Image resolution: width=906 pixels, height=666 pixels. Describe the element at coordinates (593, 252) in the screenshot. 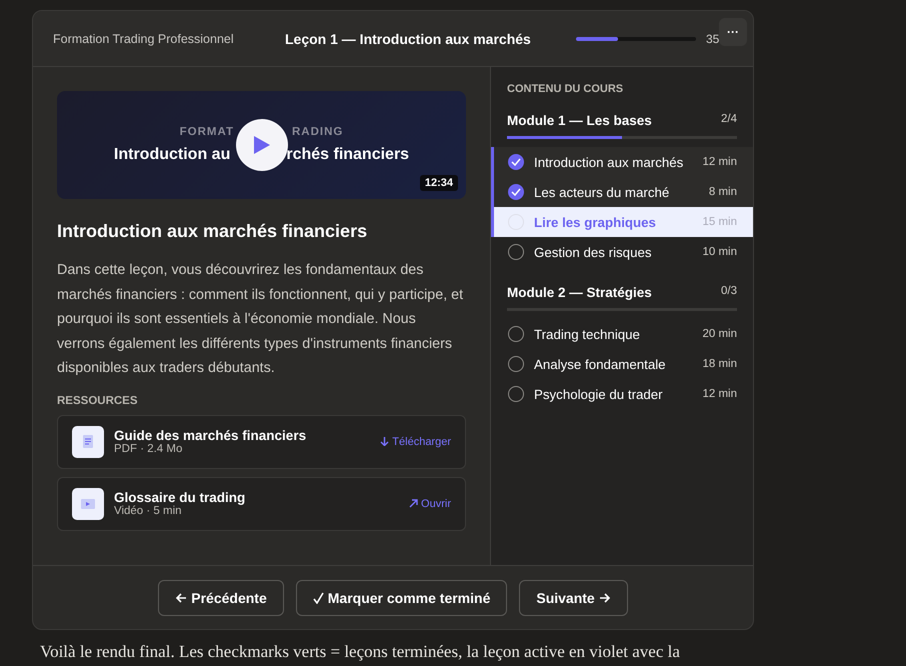

I see `lesson-name: Gestion des risques` at that location.